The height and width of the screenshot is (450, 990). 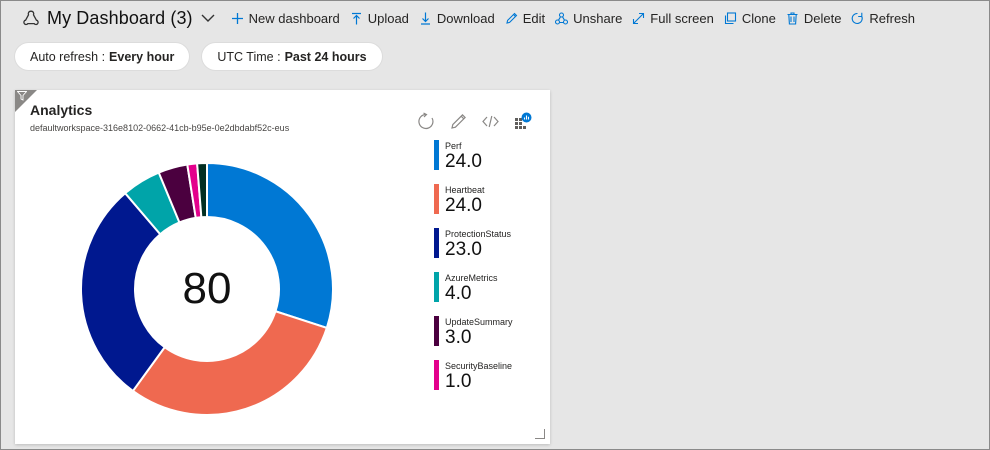 I want to click on legend-label: Perf, so click(x=453, y=146).